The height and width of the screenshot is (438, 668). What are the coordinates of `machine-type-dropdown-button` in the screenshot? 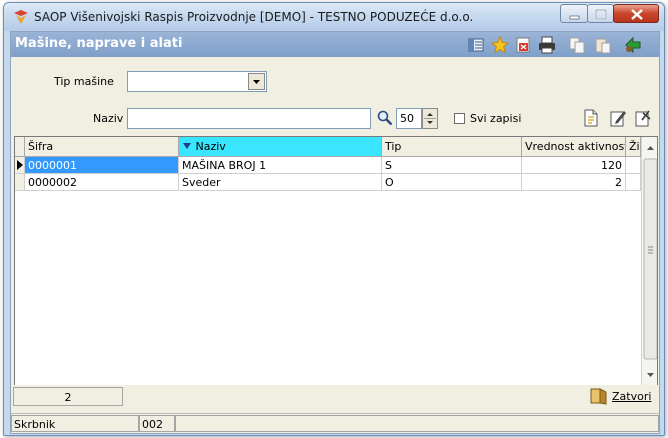 It's located at (256, 81).